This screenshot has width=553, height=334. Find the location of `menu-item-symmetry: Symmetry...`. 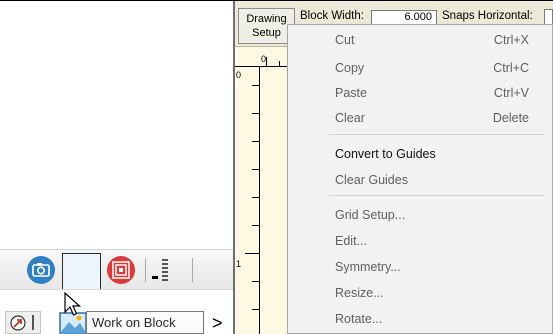

menu-item-symmetry: Symmetry... is located at coordinates (420, 267).